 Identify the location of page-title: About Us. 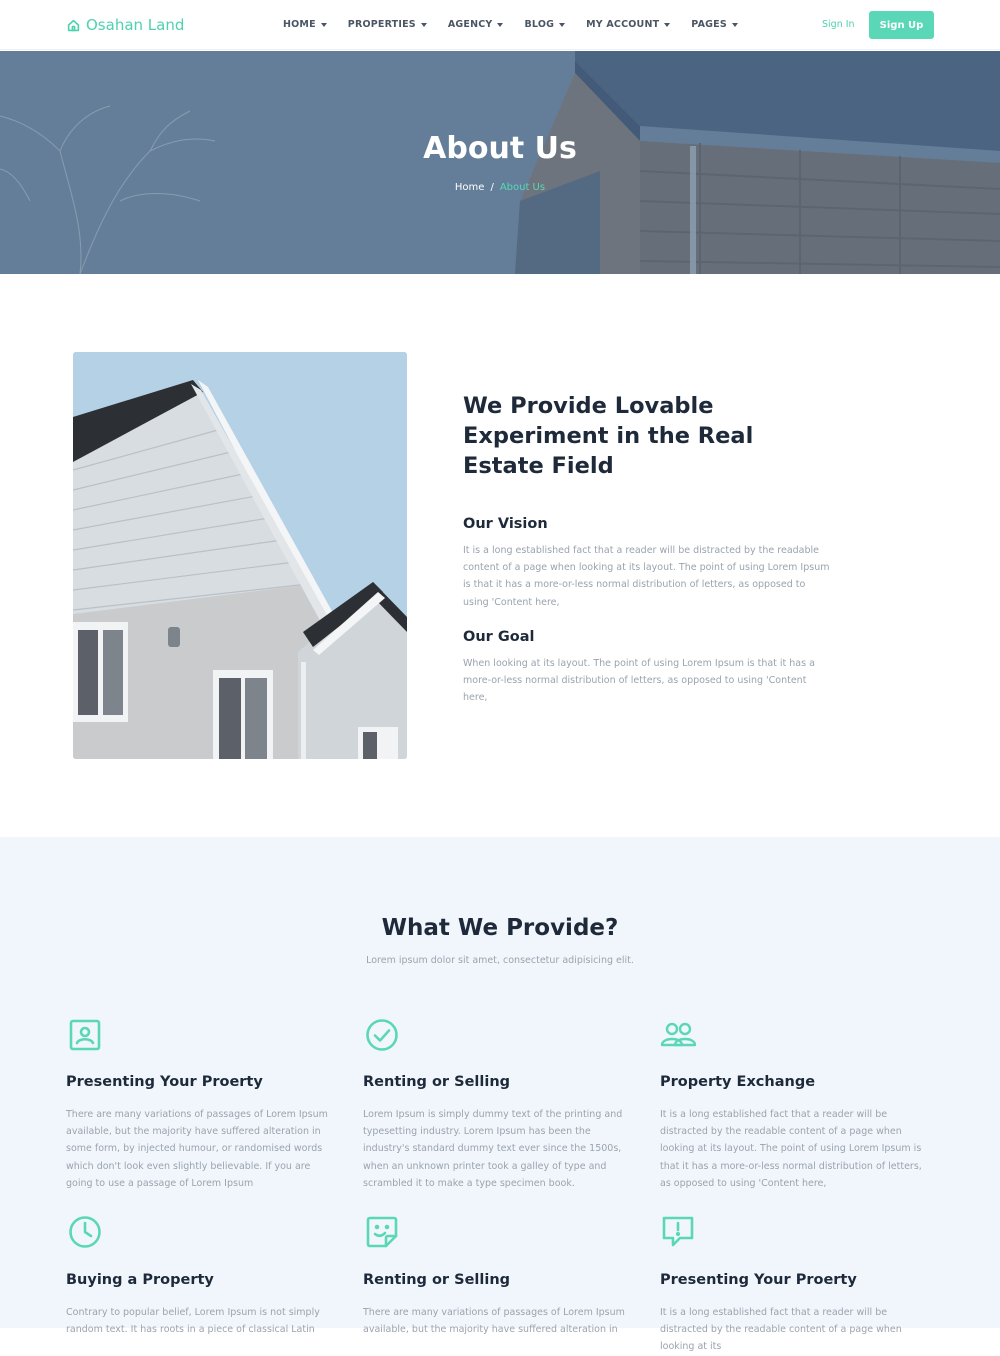
(500, 148).